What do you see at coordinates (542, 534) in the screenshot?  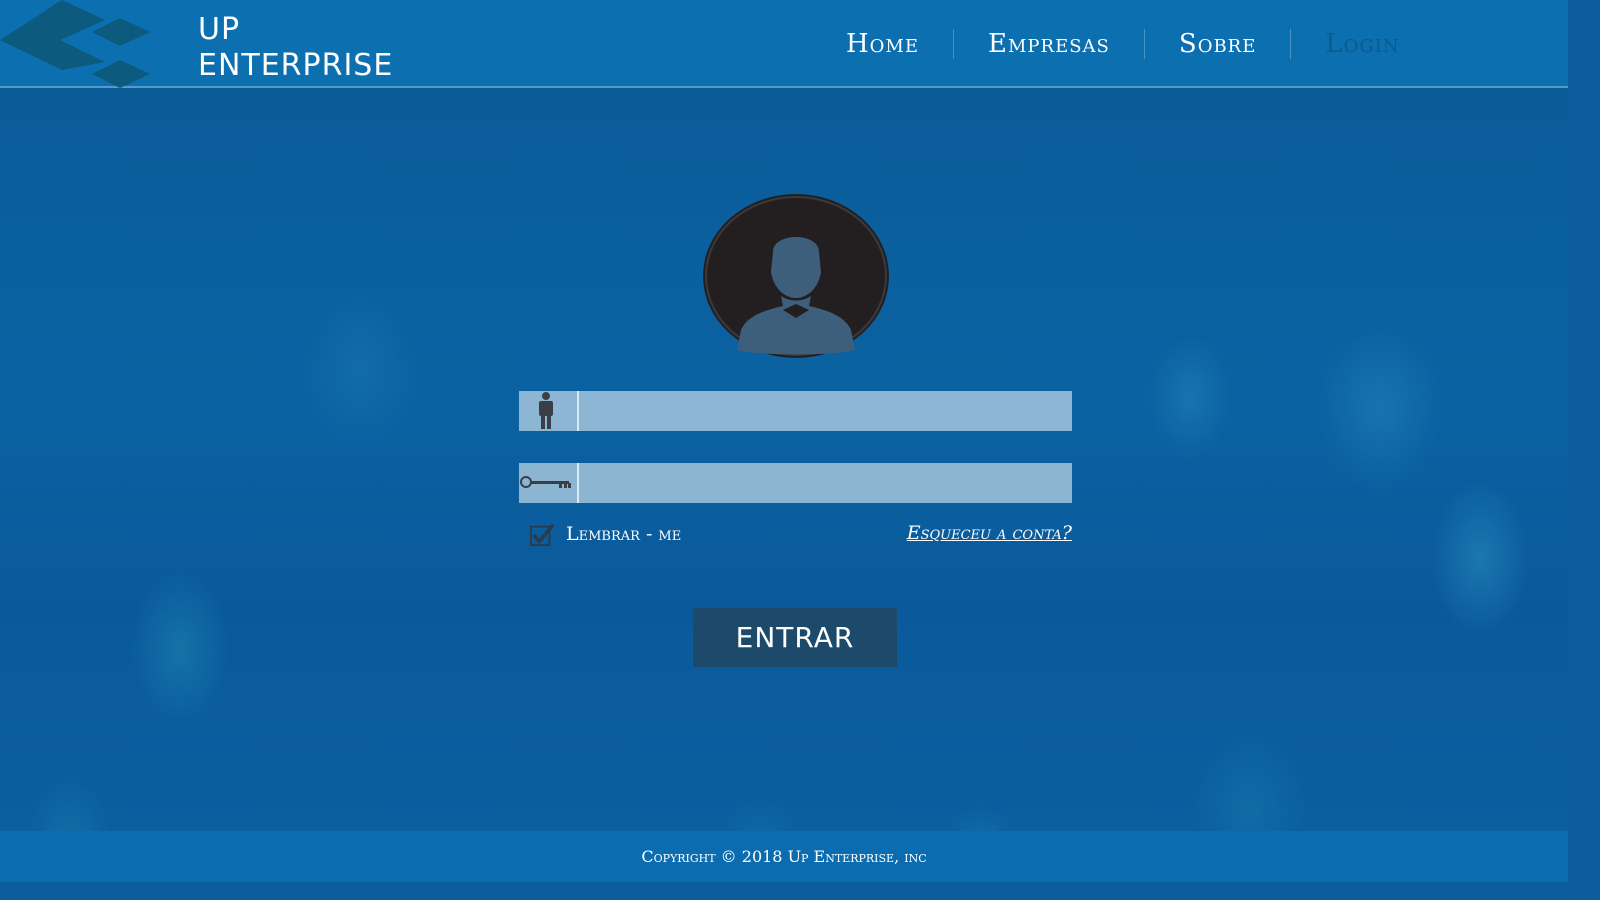 I see `remember-checkbox` at bounding box center [542, 534].